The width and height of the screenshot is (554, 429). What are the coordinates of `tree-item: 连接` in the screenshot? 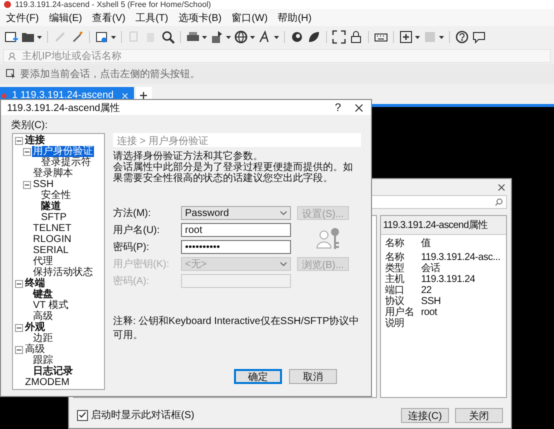 It's located at (35, 140).